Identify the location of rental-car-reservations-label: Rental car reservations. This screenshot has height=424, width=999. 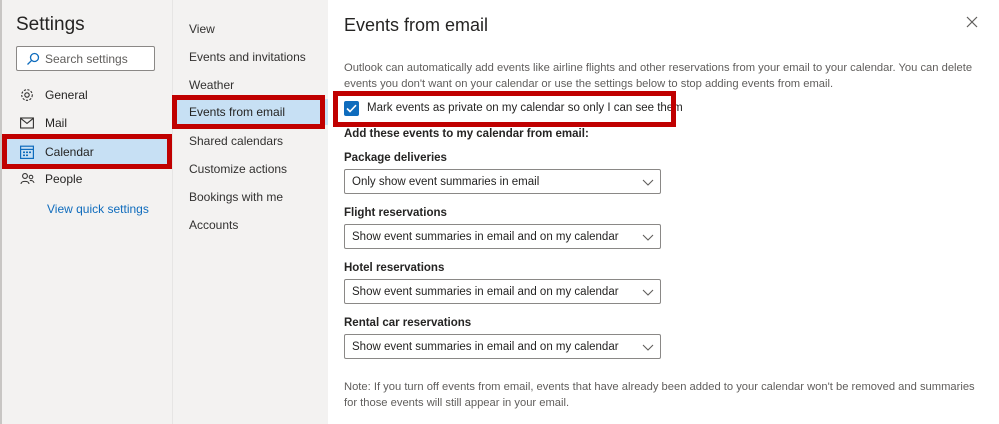
(408, 323).